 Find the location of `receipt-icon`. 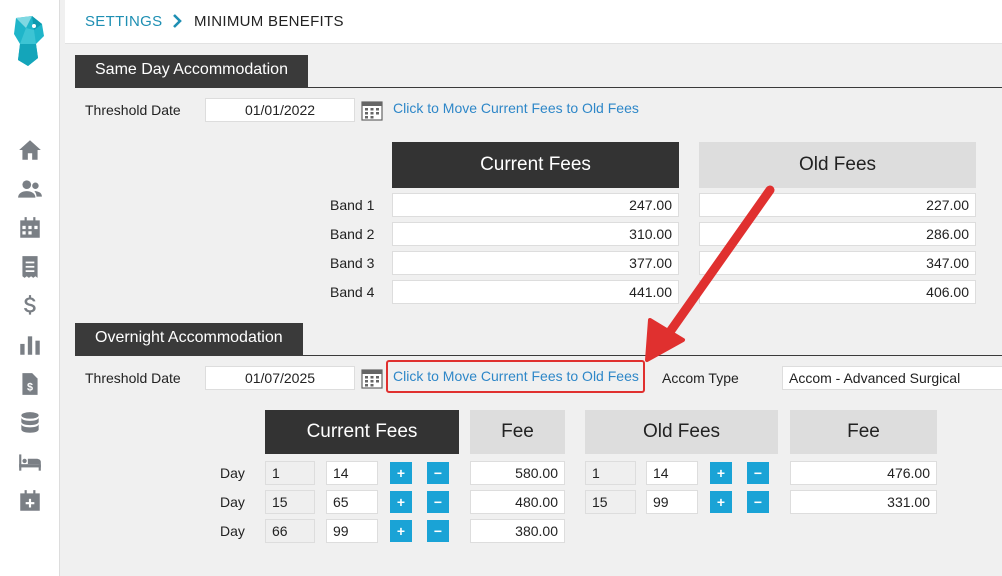

receipt-icon is located at coordinates (30, 267).